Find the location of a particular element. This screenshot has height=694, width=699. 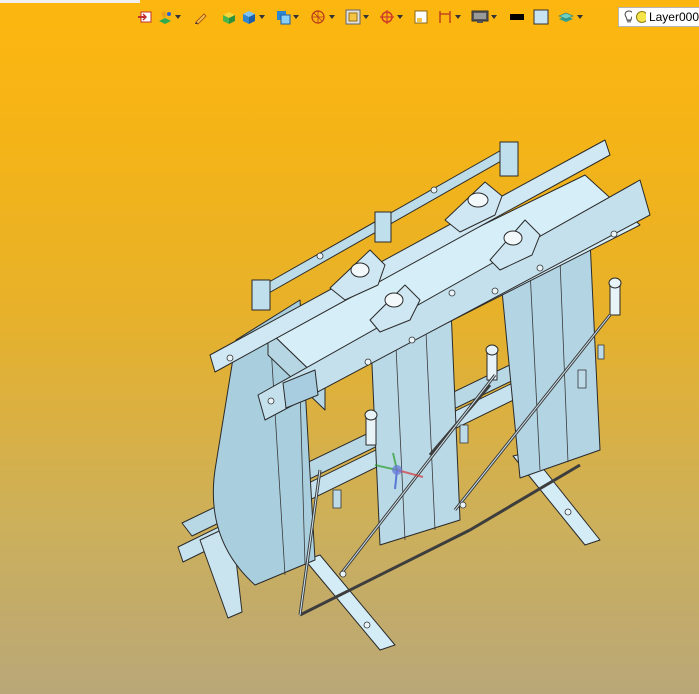

display-button is located at coordinates (484, 17).